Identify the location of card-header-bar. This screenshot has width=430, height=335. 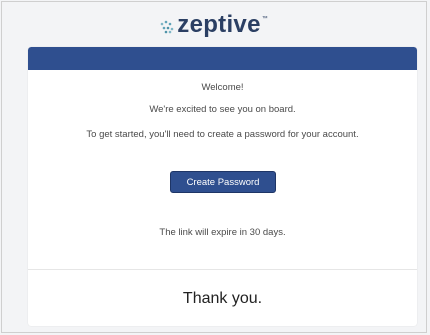
(222, 58).